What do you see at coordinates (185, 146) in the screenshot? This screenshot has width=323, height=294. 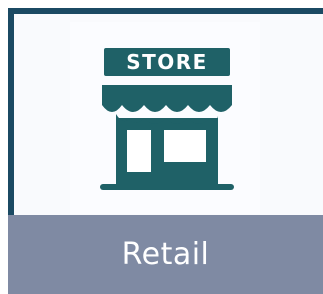 I see `store-window` at bounding box center [185, 146].